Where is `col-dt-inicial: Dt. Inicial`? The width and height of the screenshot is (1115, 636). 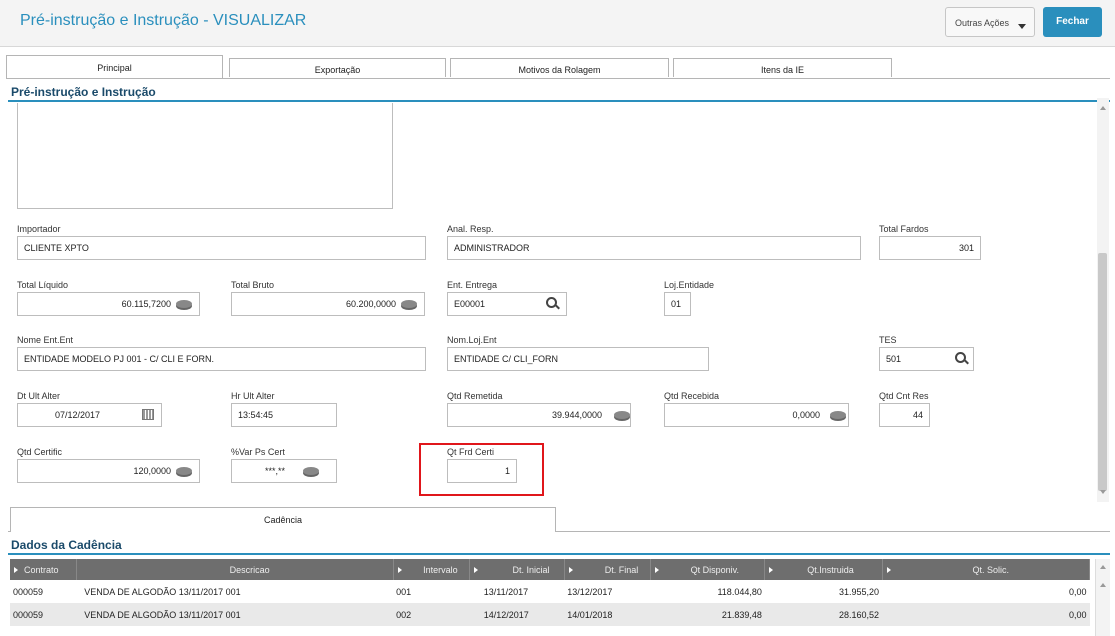
col-dt-inicial: Dt. Inicial is located at coordinates (517, 569).